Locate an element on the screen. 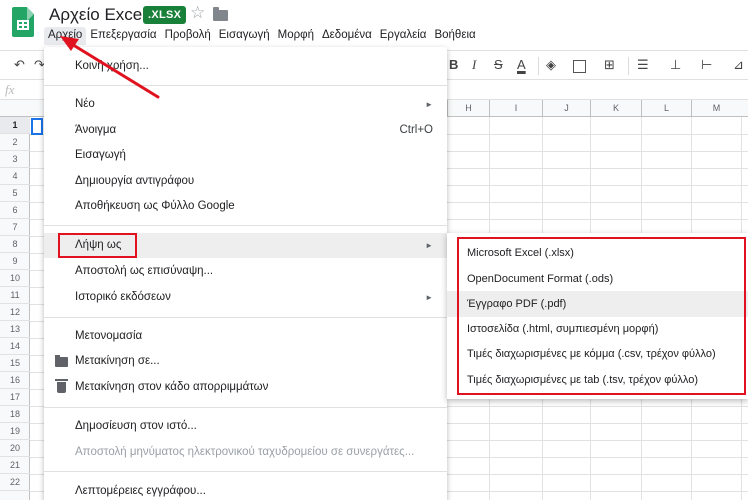 This screenshot has height=500, width=748. text-wrap-icon: ⊢ is located at coordinates (706, 65).